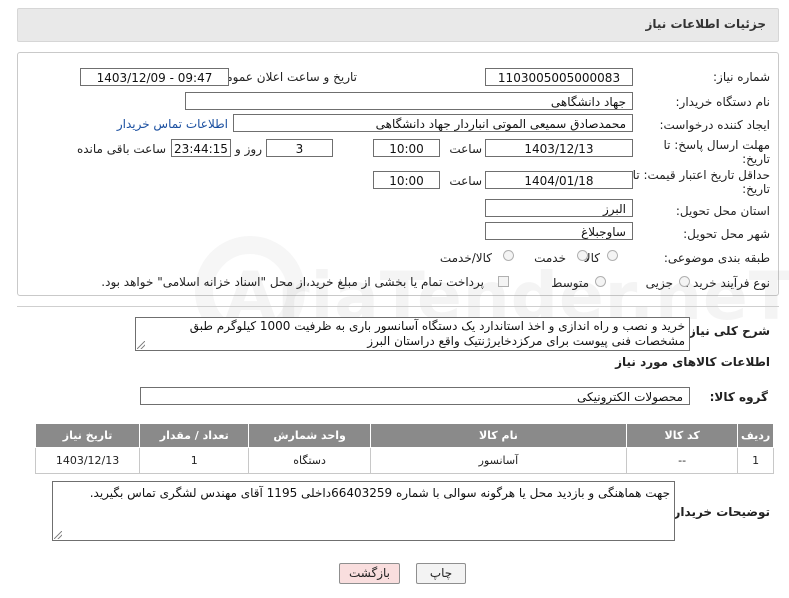  Describe the element at coordinates (741, 77) in the screenshot. I see `need-number-label: شماره نیاز:` at that location.